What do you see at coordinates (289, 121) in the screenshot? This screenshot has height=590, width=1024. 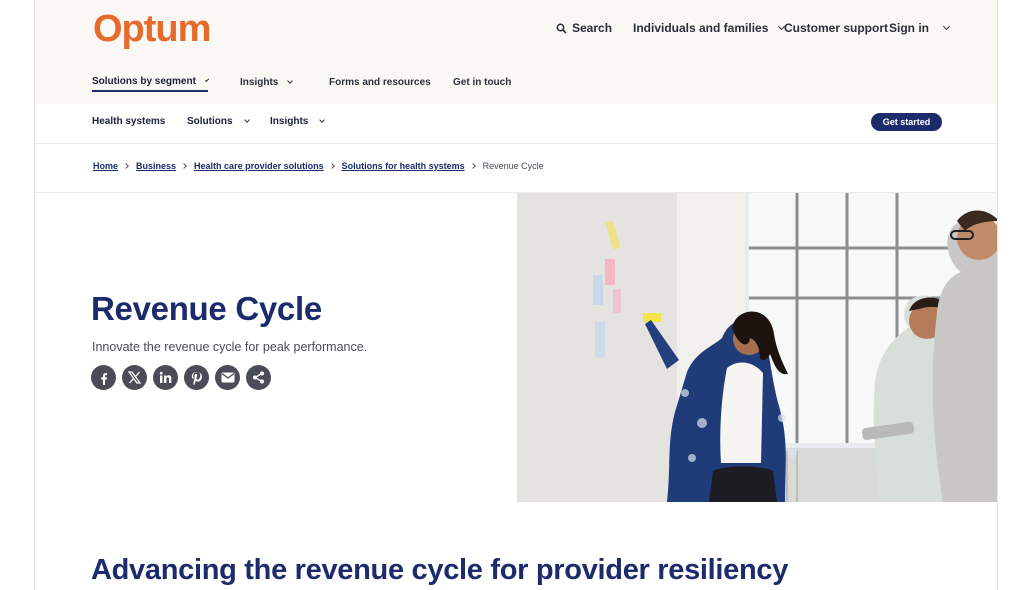 I see `subnav-label: Insights` at bounding box center [289, 121].